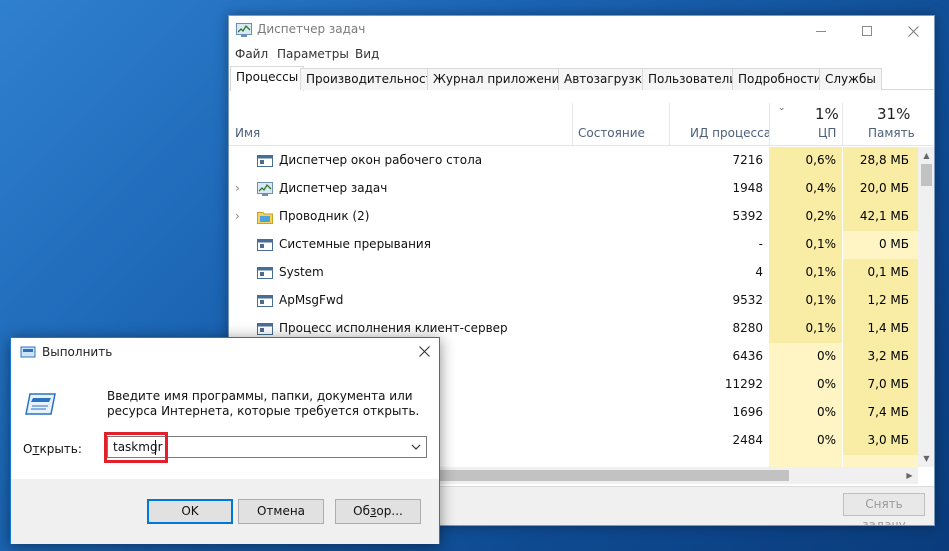 Image resolution: width=949 pixels, height=551 pixels. What do you see at coordinates (747, 300) in the screenshot?
I see `process-pid: 9532` at bounding box center [747, 300].